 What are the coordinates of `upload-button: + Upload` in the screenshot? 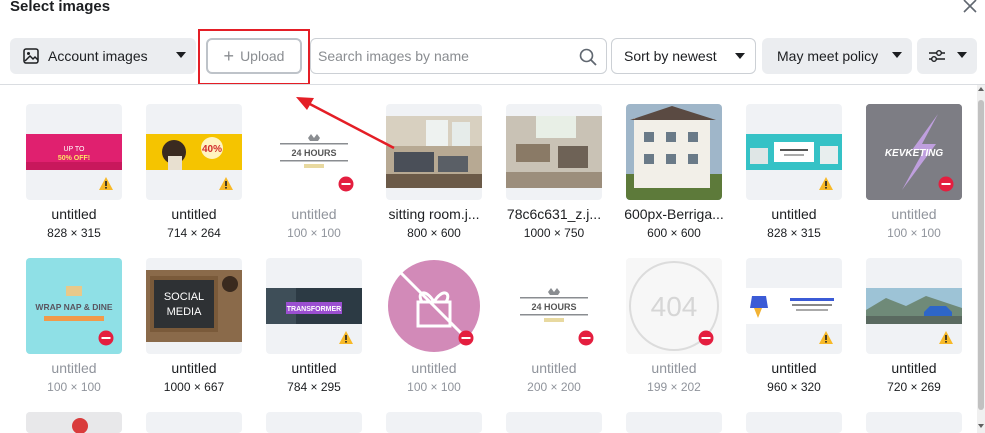 It's located at (254, 56).